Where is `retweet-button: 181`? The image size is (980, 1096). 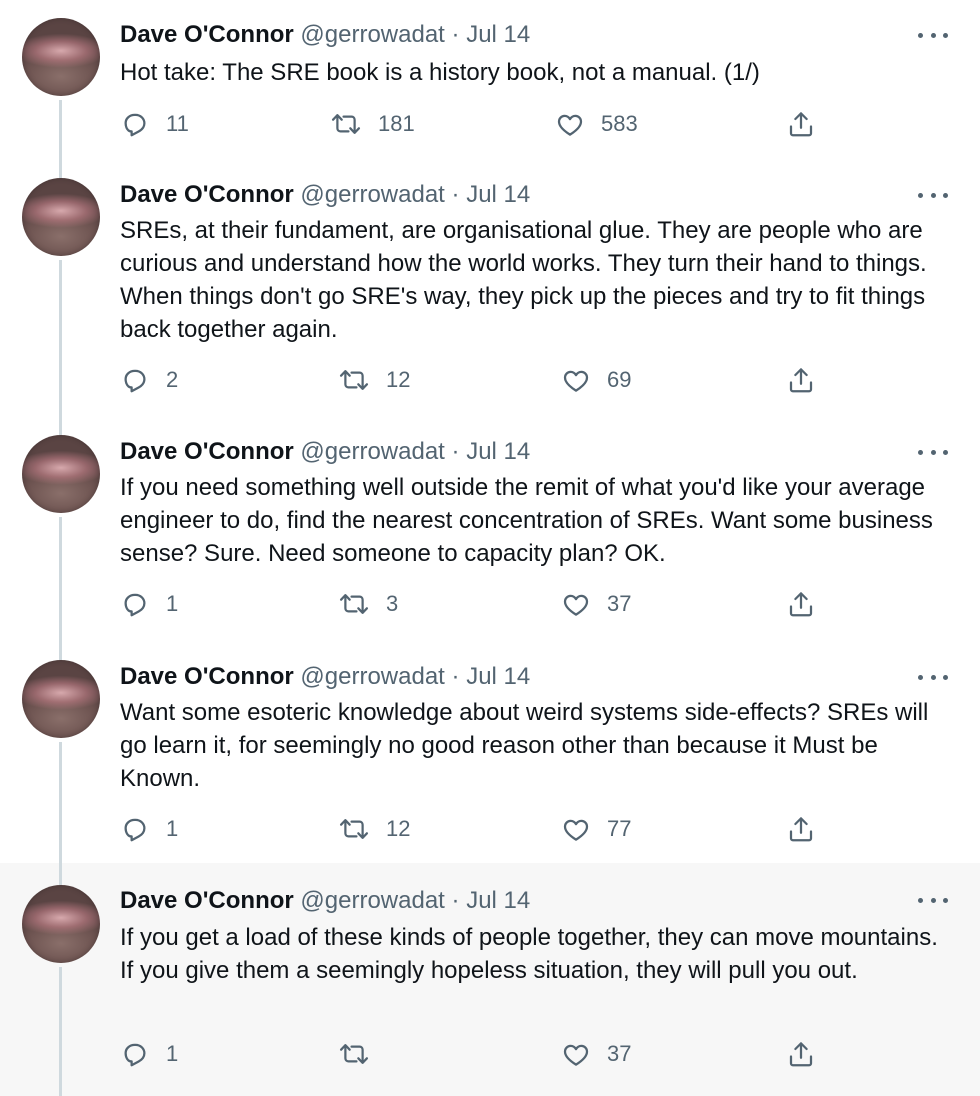
retweet-button: 181 is located at coordinates (372, 124).